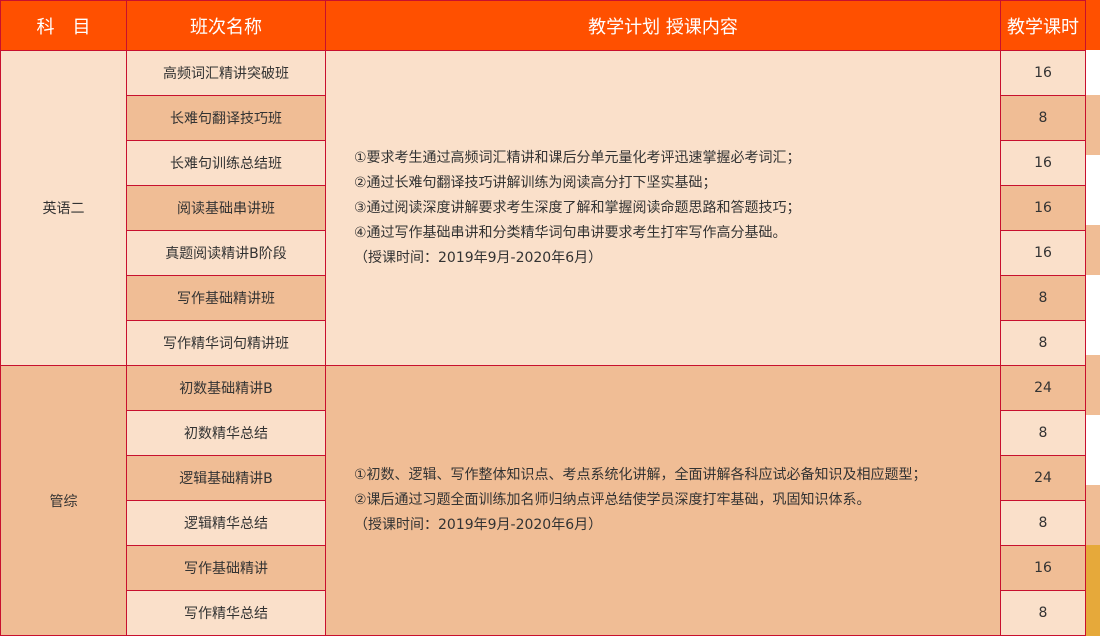 The height and width of the screenshot is (636, 1100). Describe the element at coordinates (226, 433) in the screenshot. I see `class-name: 初数精华总结` at that location.